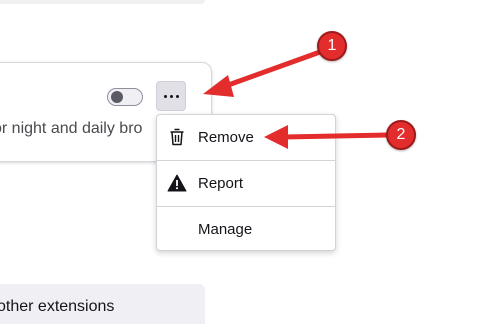 This screenshot has width=490, height=324. What do you see at coordinates (332, 46) in the screenshot?
I see `annotation-badge-1: 1` at bounding box center [332, 46].